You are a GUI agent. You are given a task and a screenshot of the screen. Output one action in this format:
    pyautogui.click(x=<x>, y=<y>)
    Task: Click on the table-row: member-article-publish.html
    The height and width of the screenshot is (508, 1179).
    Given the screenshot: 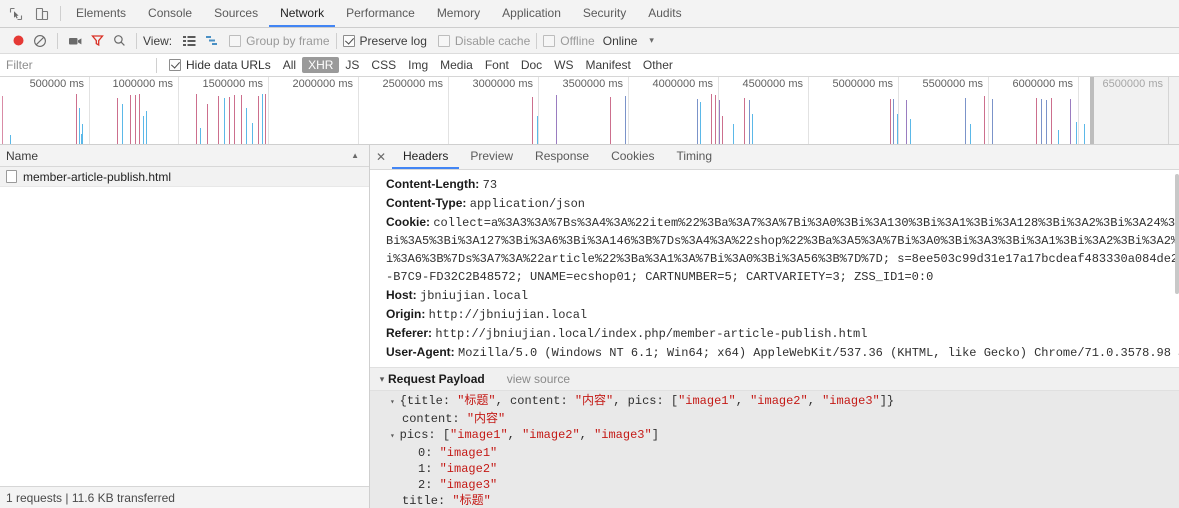 What is the action you would take?
    pyautogui.click(x=184, y=177)
    